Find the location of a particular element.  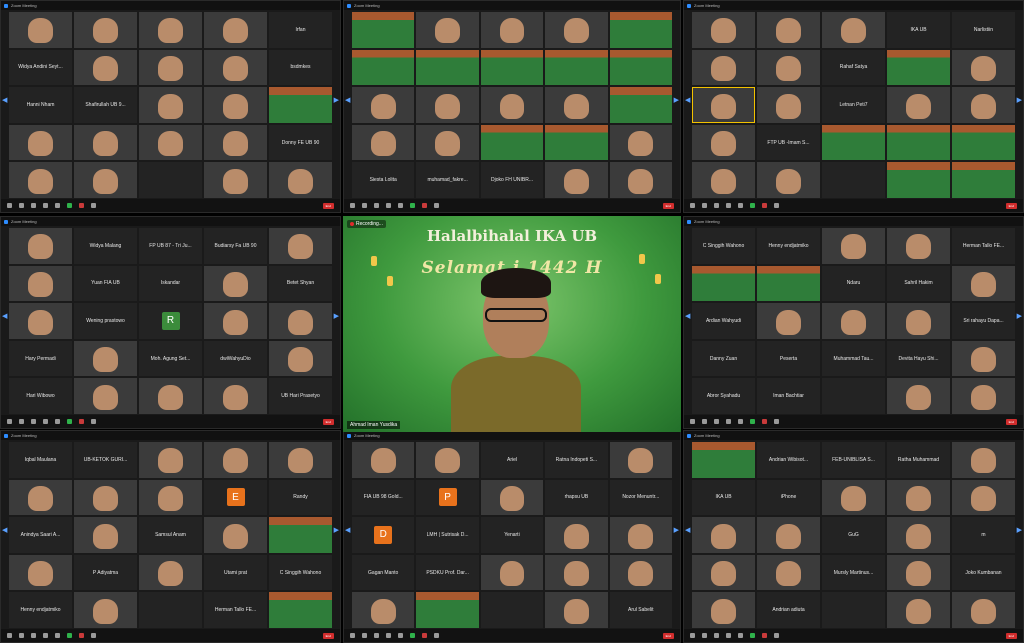

participant-tile: Hary Permadi is located at coordinates (40, 358).